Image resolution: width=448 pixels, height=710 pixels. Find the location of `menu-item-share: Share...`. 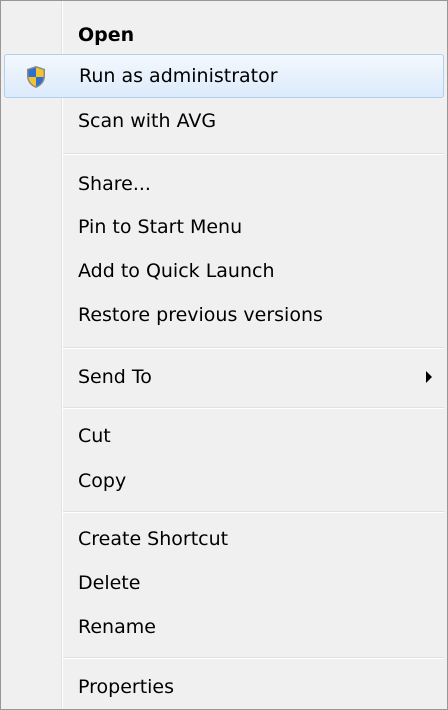

menu-item-share: Share... is located at coordinates (224, 184).